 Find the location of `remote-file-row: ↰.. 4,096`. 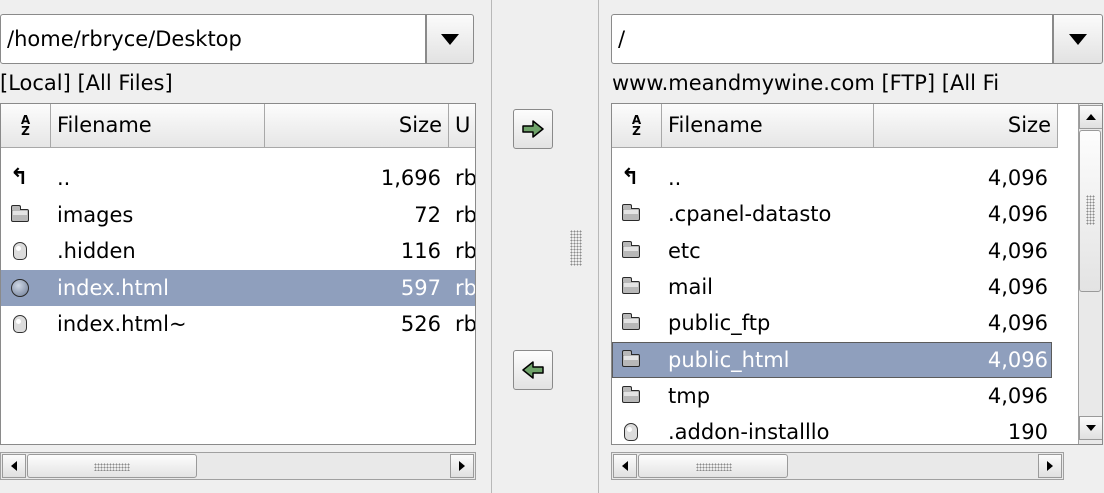

remote-file-row: ↰.. 4,096 is located at coordinates (832, 178).